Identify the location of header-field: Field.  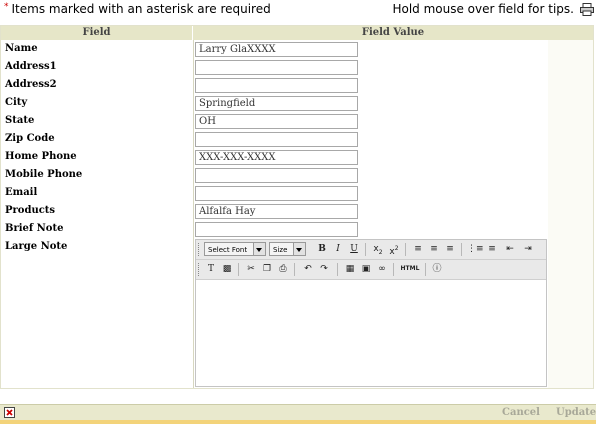
(97, 33).